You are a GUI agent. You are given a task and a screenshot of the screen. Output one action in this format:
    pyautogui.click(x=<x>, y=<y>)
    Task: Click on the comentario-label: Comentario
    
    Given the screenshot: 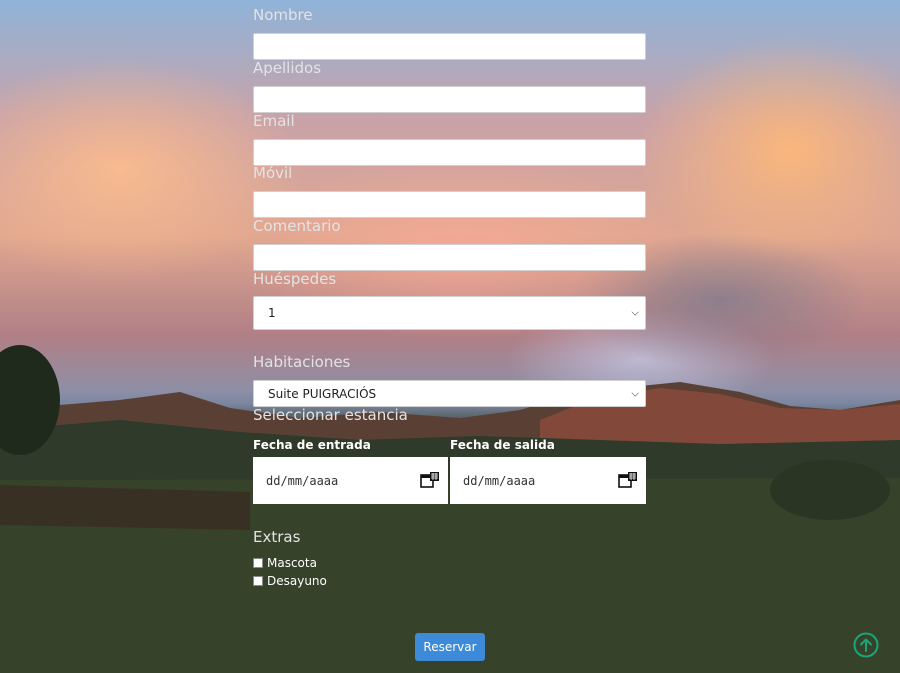 What is the action you would take?
    pyautogui.click(x=297, y=226)
    